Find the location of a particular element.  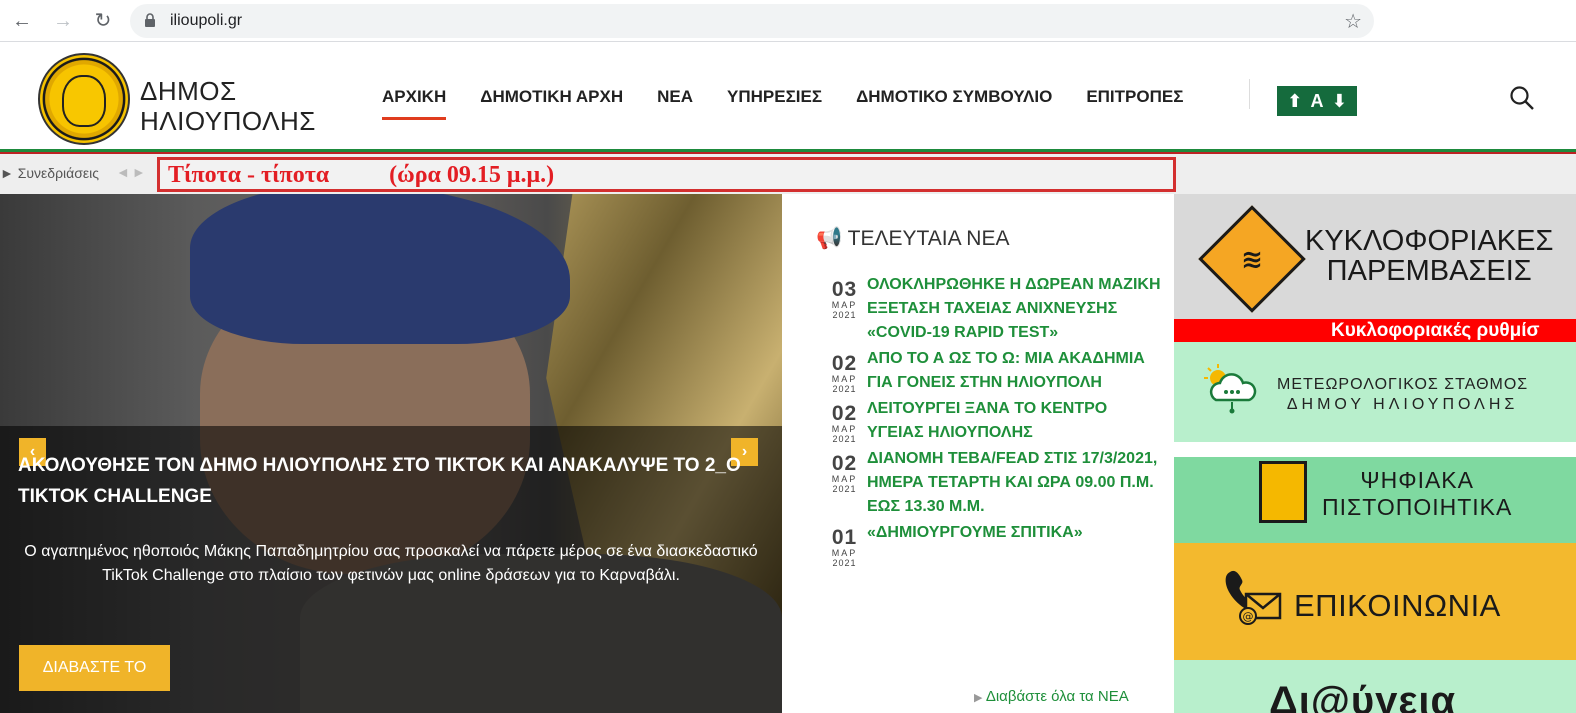

road-sign-icon: ≋ is located at coordinates (1252, 259).